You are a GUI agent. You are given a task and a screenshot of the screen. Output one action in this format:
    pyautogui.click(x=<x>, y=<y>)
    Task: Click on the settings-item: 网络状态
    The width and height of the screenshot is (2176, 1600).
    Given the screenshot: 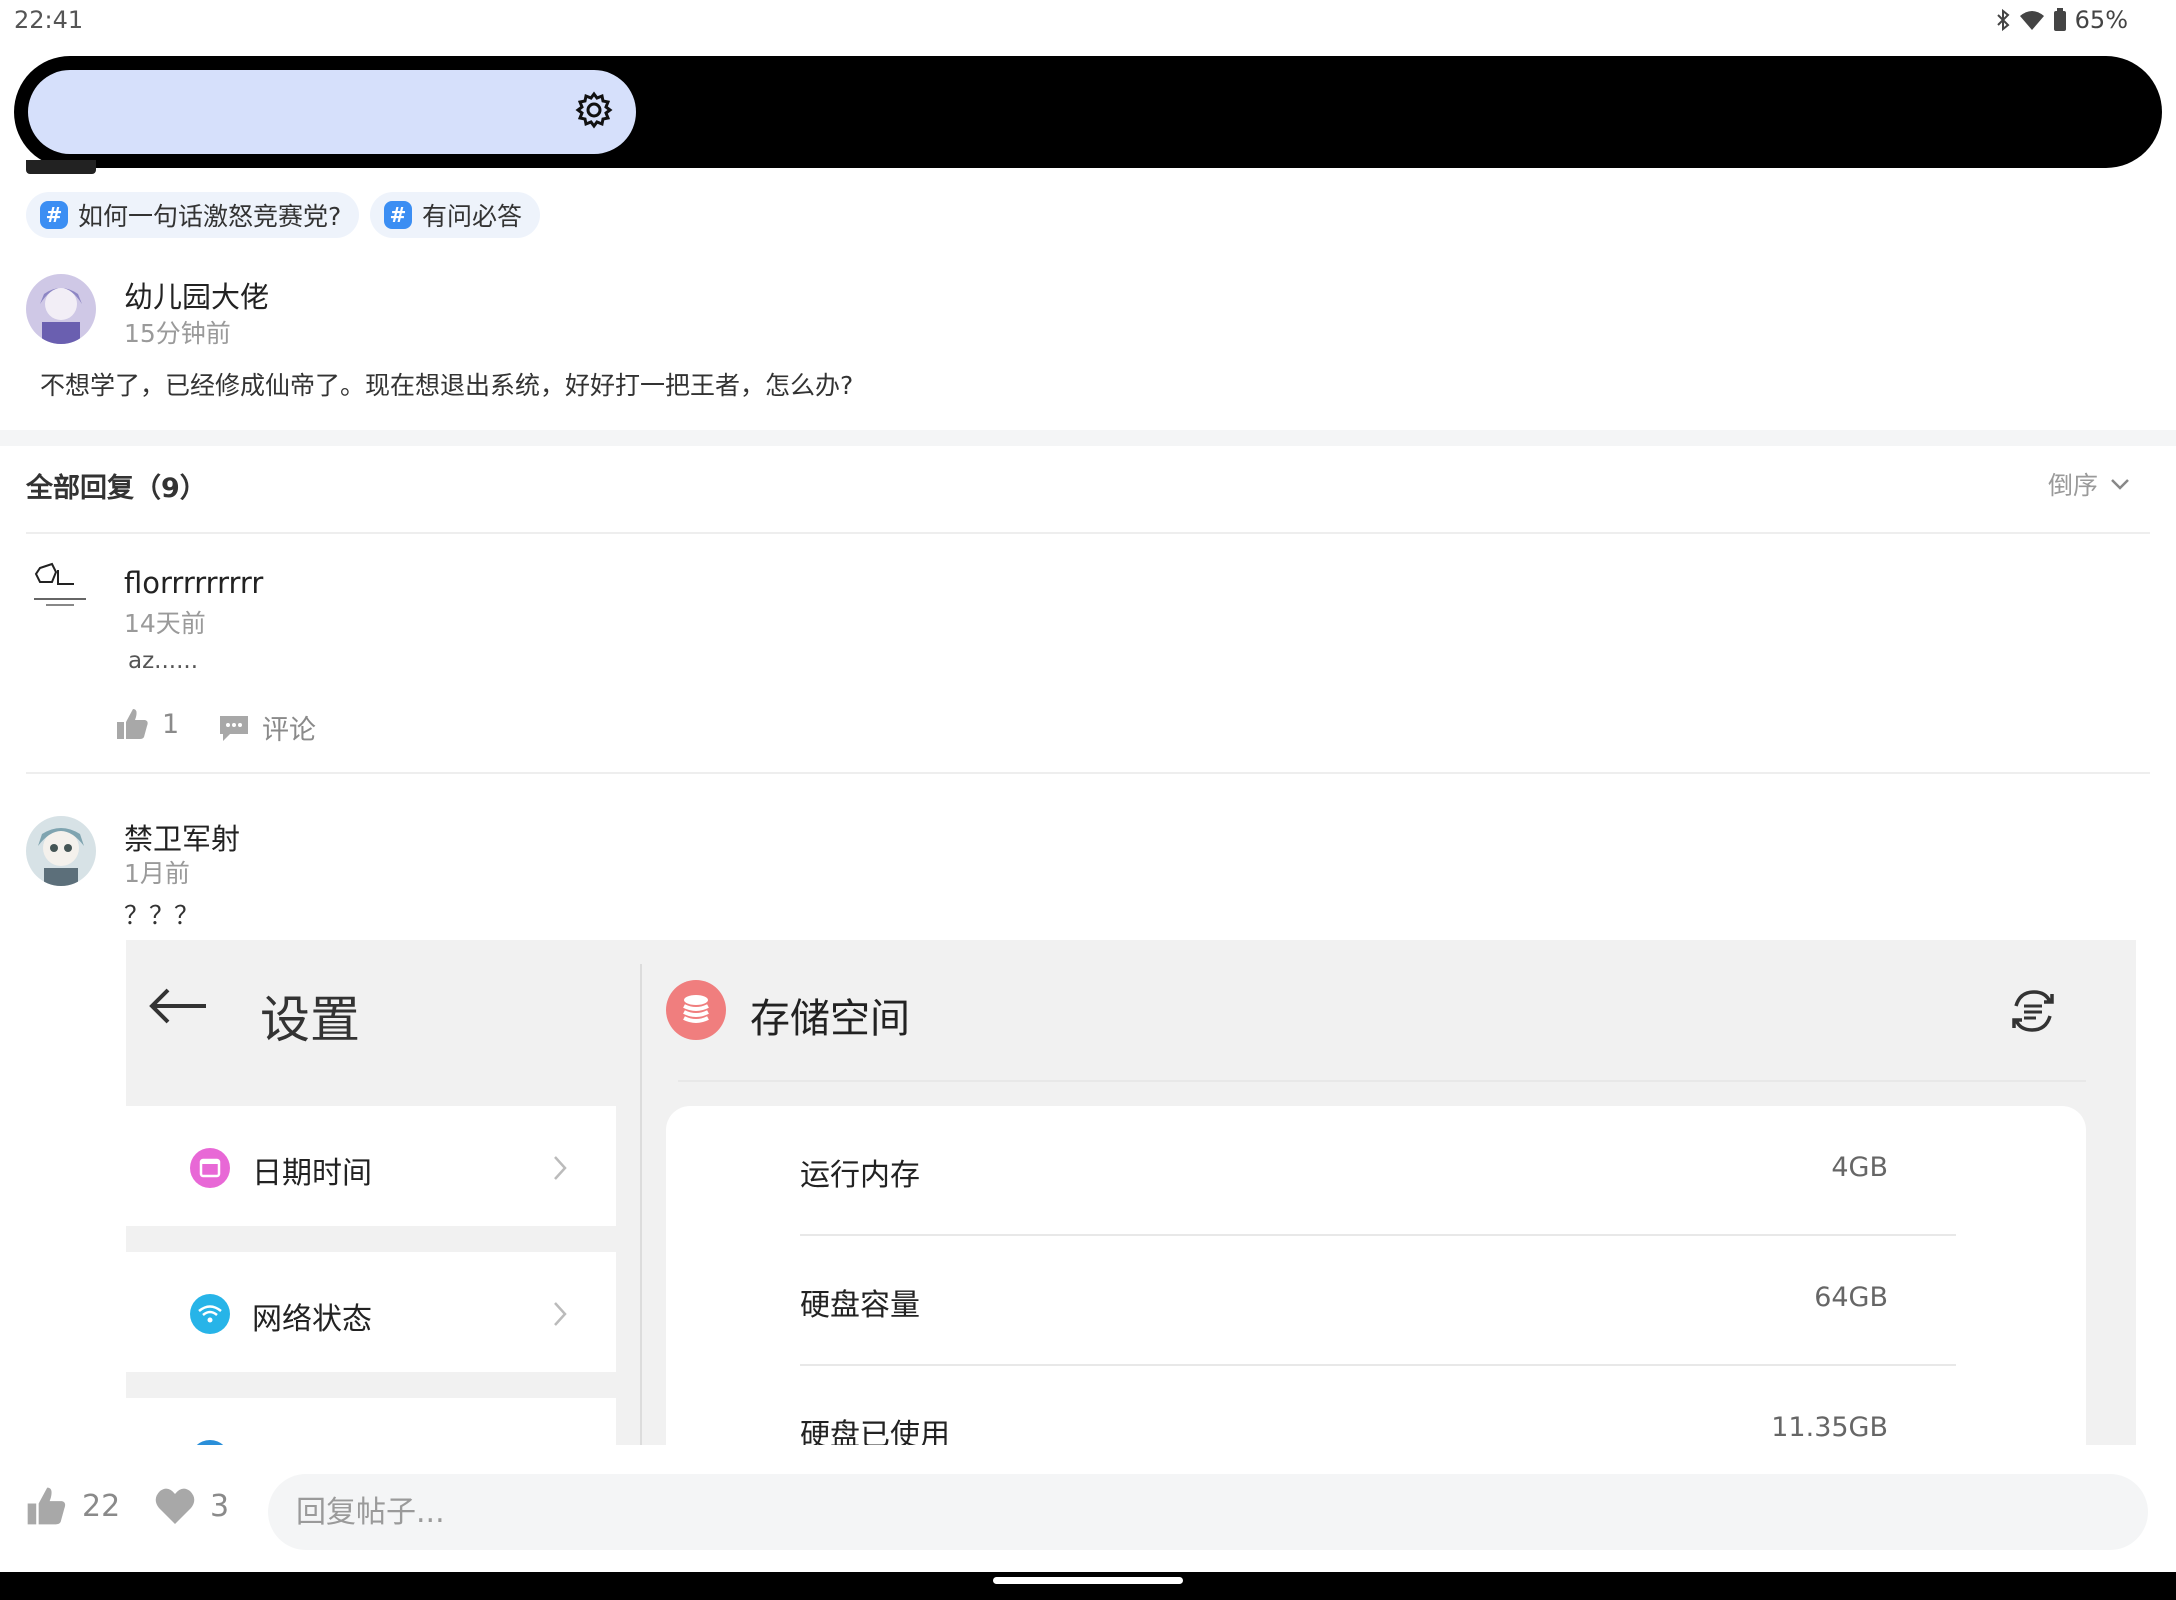 What is the action you would take?
    pyautogui.click(x=371, y=1312)
    